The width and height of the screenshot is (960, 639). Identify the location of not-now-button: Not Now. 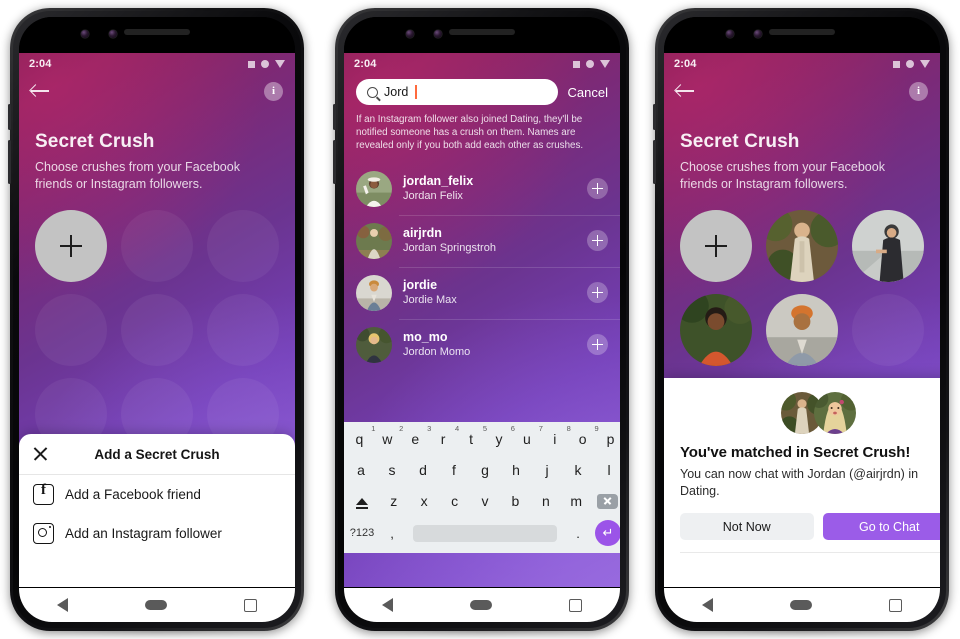
(747, 526).